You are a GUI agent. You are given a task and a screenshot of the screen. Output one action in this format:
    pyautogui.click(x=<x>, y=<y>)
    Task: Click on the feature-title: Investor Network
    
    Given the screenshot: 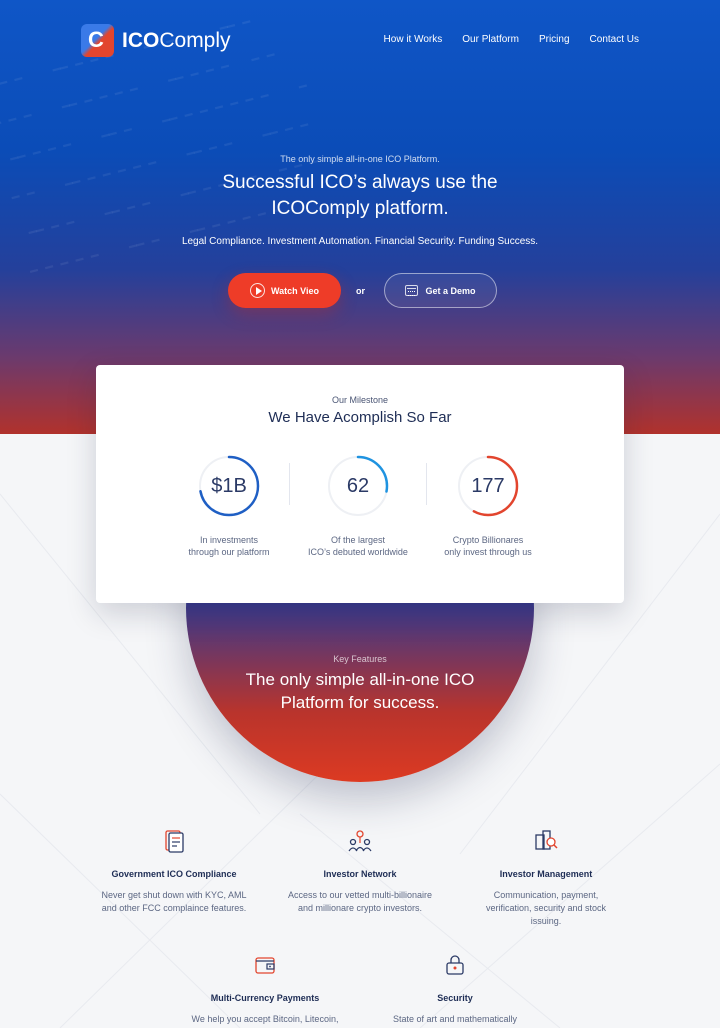 What is the action you would take?
    pyautogui.click(x=360, y=874)
    